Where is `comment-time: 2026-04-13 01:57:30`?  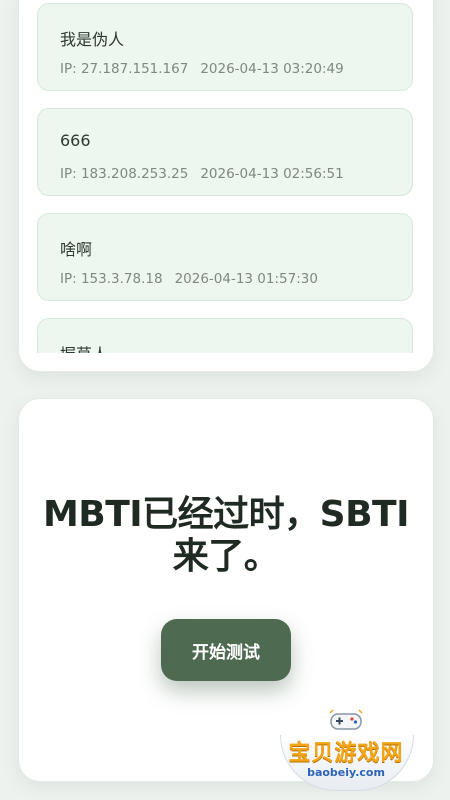
comment-time: 2026-04-13 01:57:30 is located at coordinates (246, 279).